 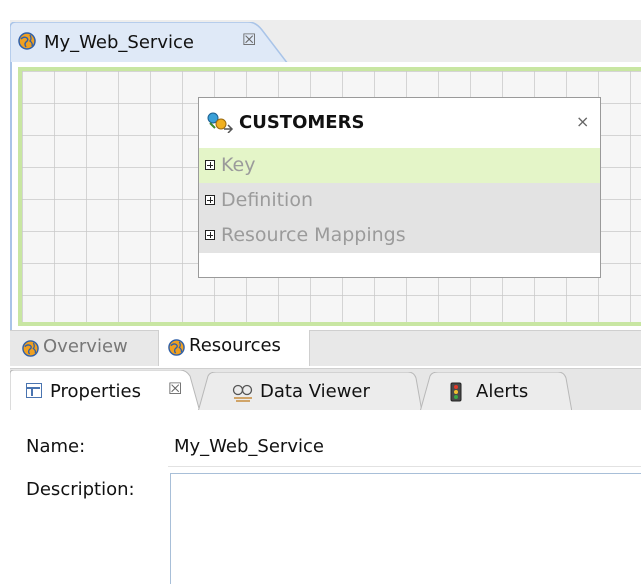 What do you see at coordinates (249, 39) in the screenshot?
I see `editor-tab-close-icon: ☒` at bounding box center [249, 39].